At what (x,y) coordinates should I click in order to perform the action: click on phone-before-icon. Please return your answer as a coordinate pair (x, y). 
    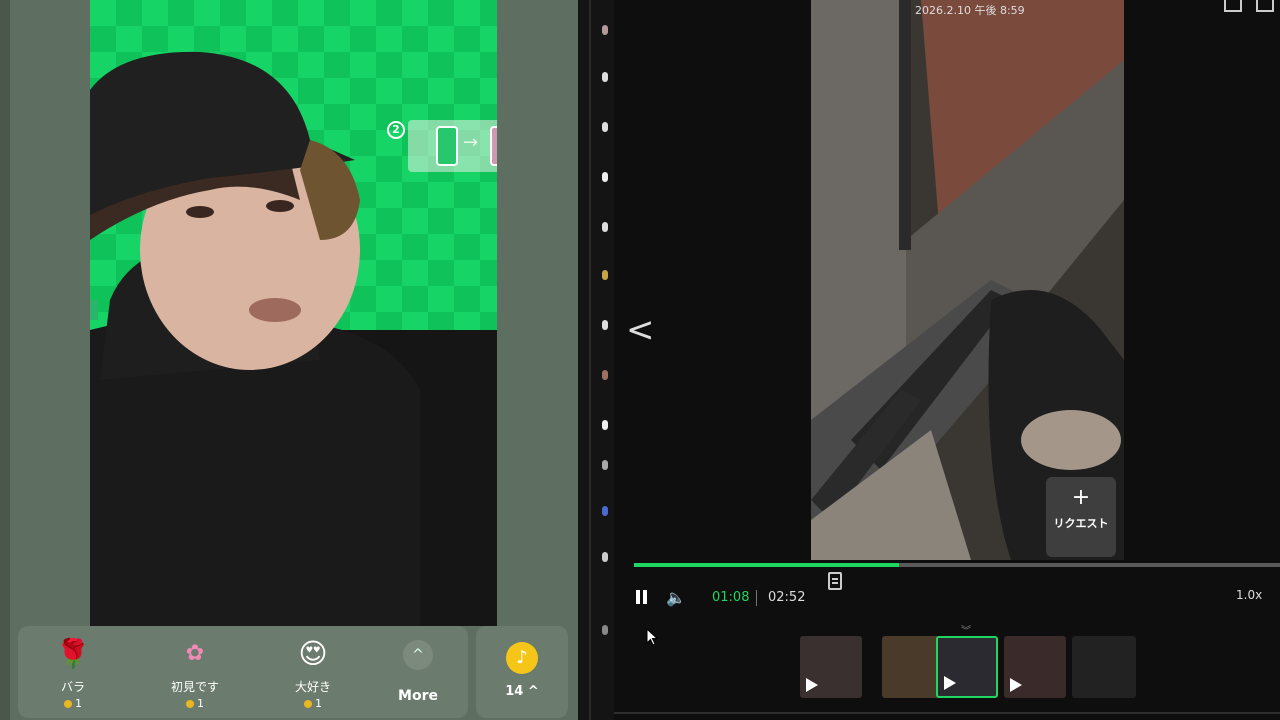
    Looking at the image, I should click on (447, 146).